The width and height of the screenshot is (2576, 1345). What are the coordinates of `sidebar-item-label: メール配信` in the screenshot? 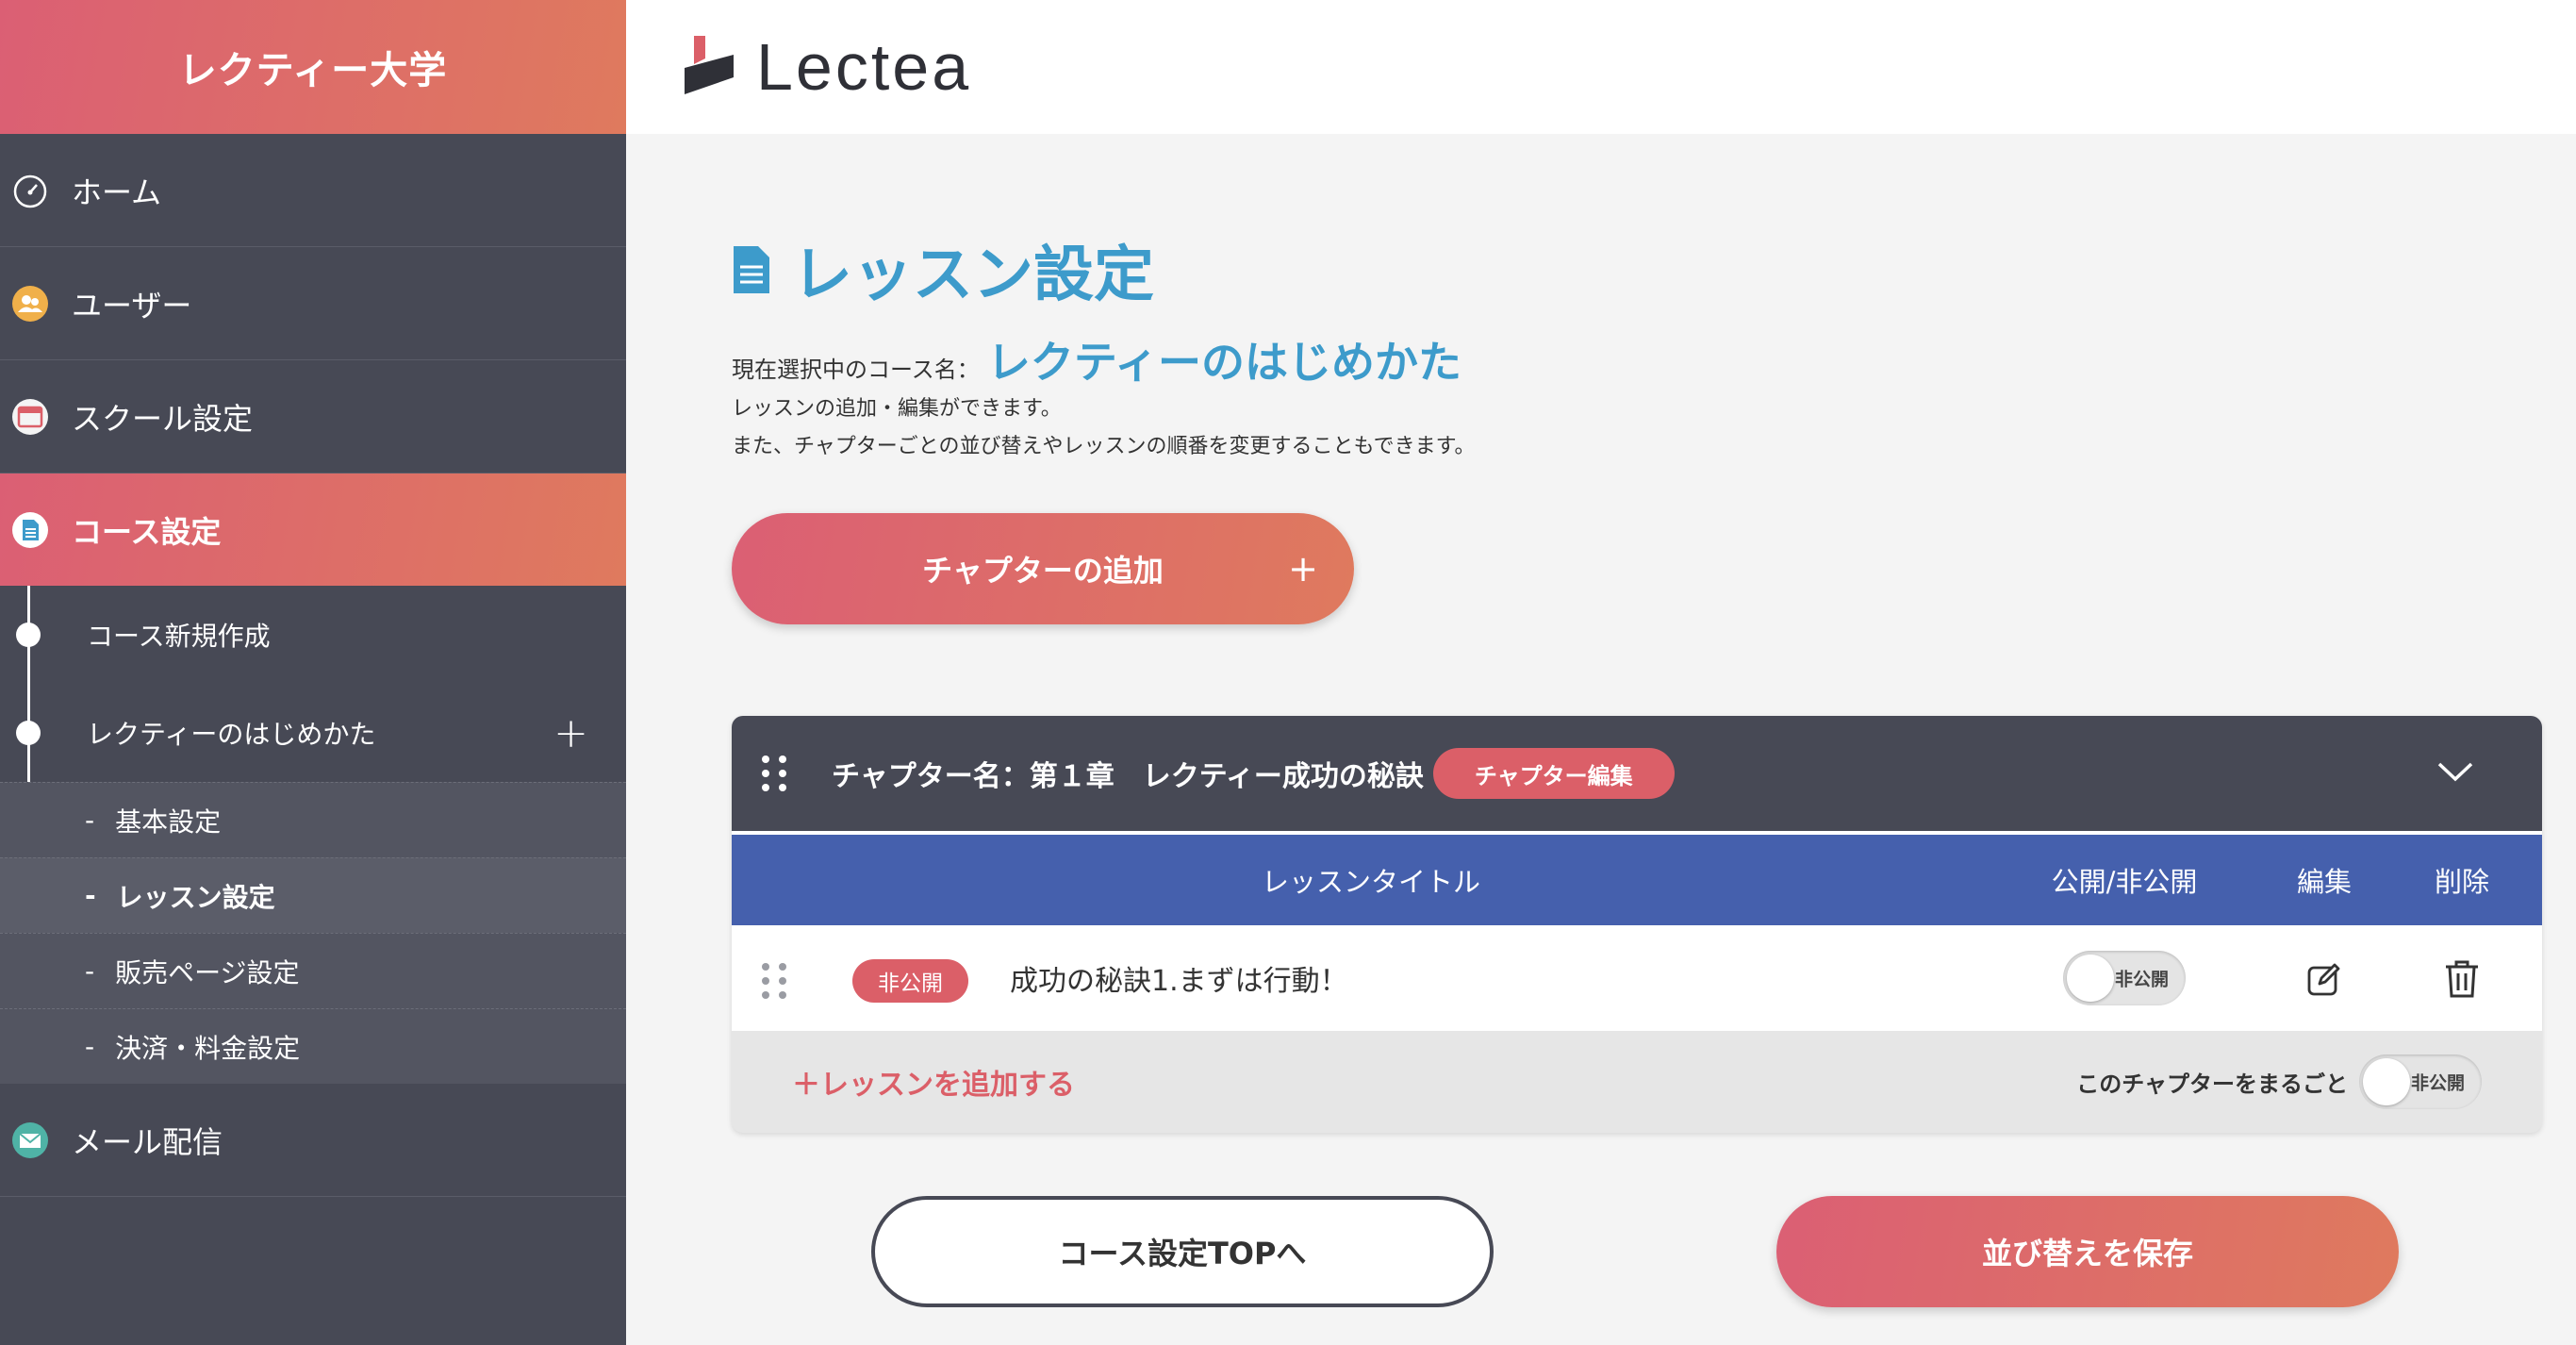 It's located at (147, 1141).